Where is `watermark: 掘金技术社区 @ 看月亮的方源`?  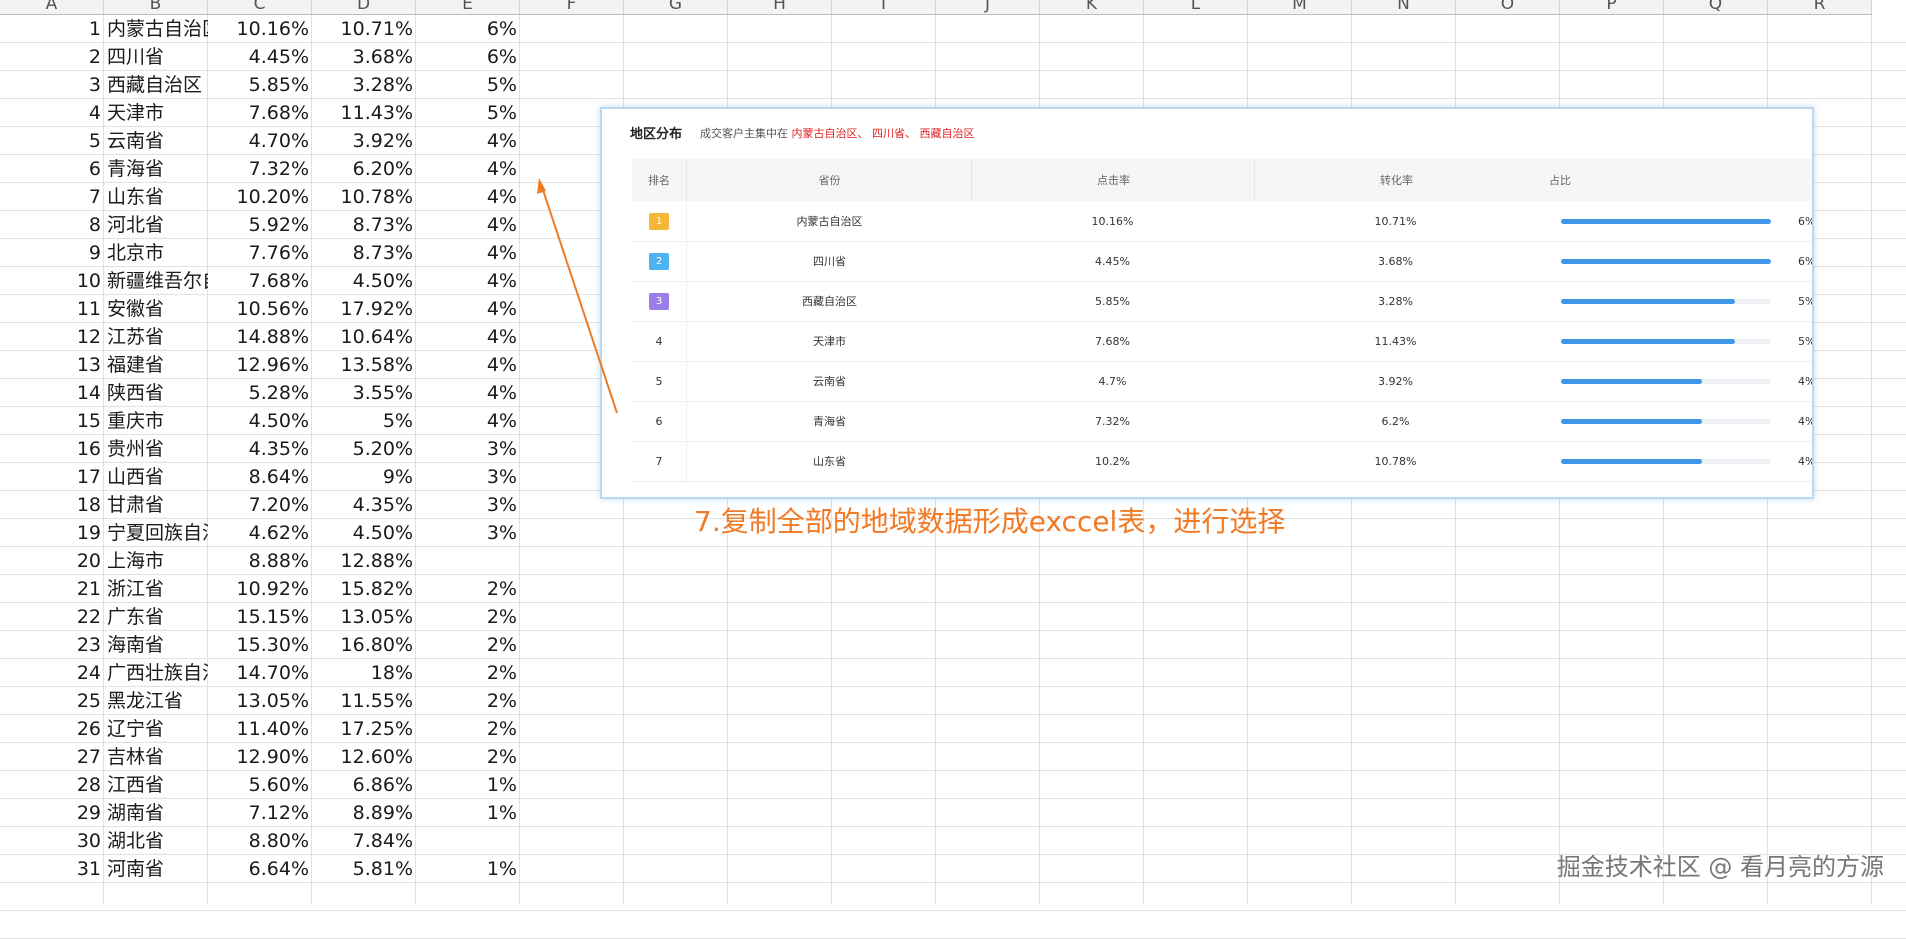 watermark: 掘金技术社区 @ 看月亮的方源 is located at coordinates (1720, 867).